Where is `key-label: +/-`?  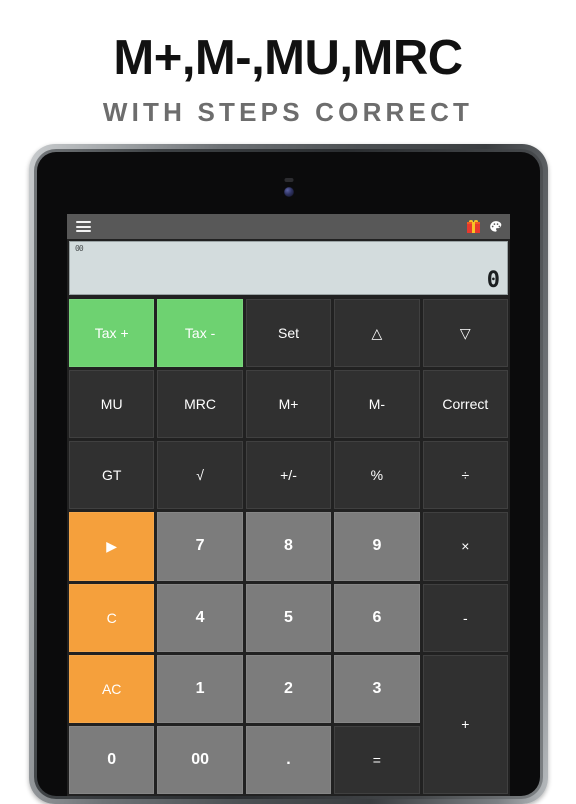 key-label: +/- is located at coordinates (288, 475).